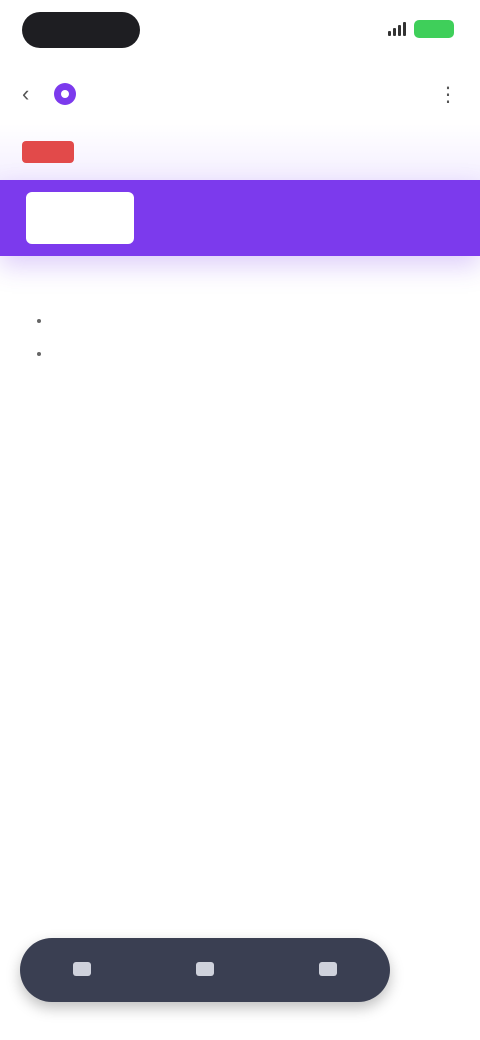 This screenshot has width=480, height=1040. What do you see at coordinates (81, 30) in the screenshot?
I see `status-time` at bounding box center [81, 30].